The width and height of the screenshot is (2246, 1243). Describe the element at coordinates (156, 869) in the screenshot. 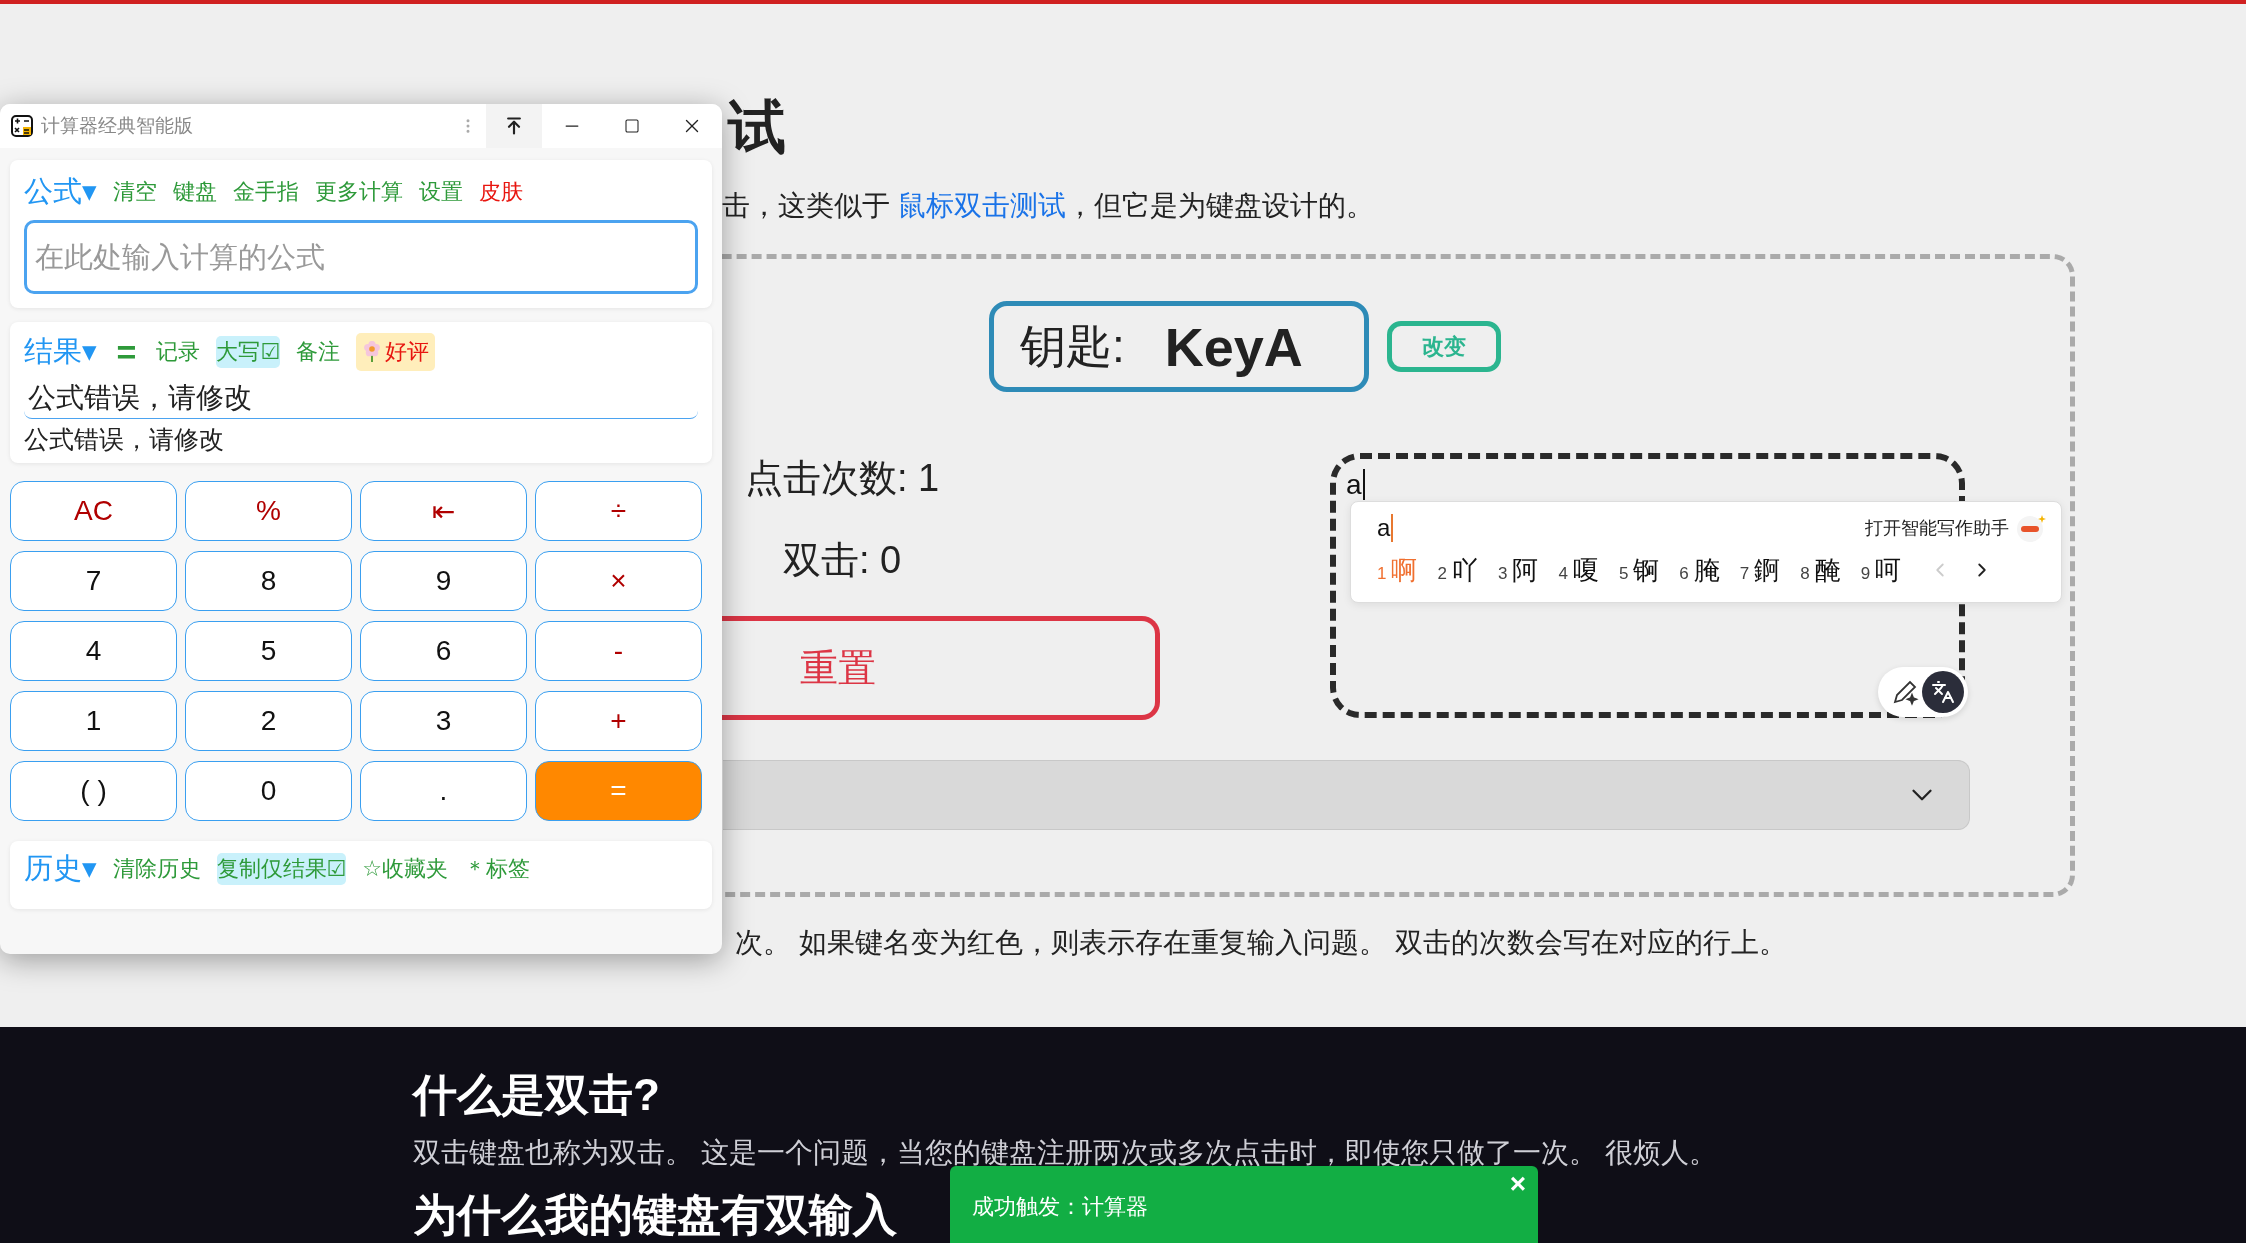

I see `toolbar-link: 清除历史` at that location.